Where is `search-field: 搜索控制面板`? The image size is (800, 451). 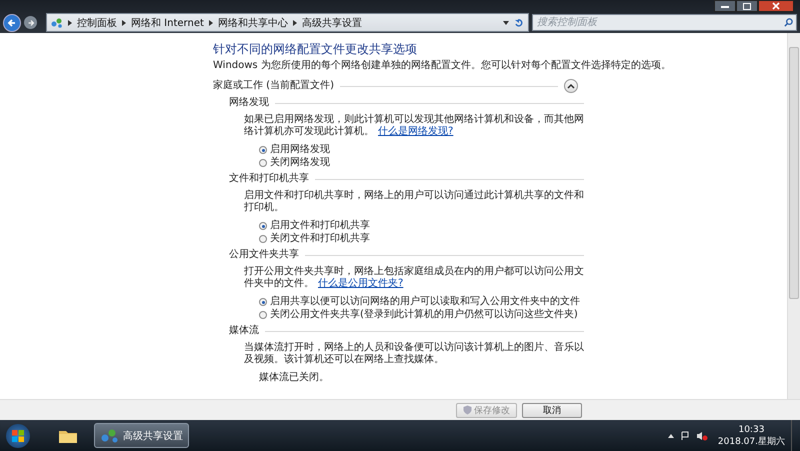
search-field: 搜索控制面板 is located at coordinates (664, 22).